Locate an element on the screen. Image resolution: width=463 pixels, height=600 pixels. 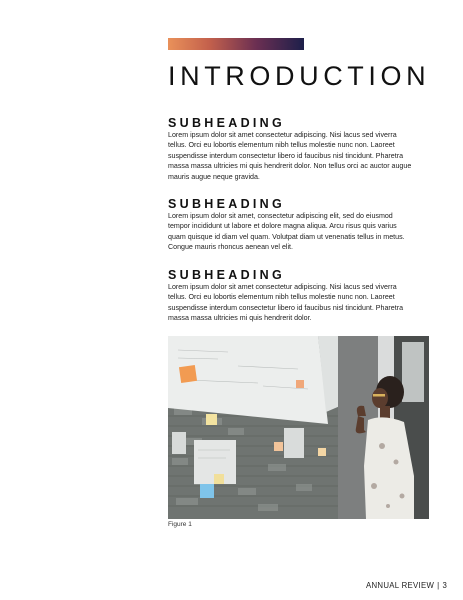
accent-bar is located at coordinates (236, 44).